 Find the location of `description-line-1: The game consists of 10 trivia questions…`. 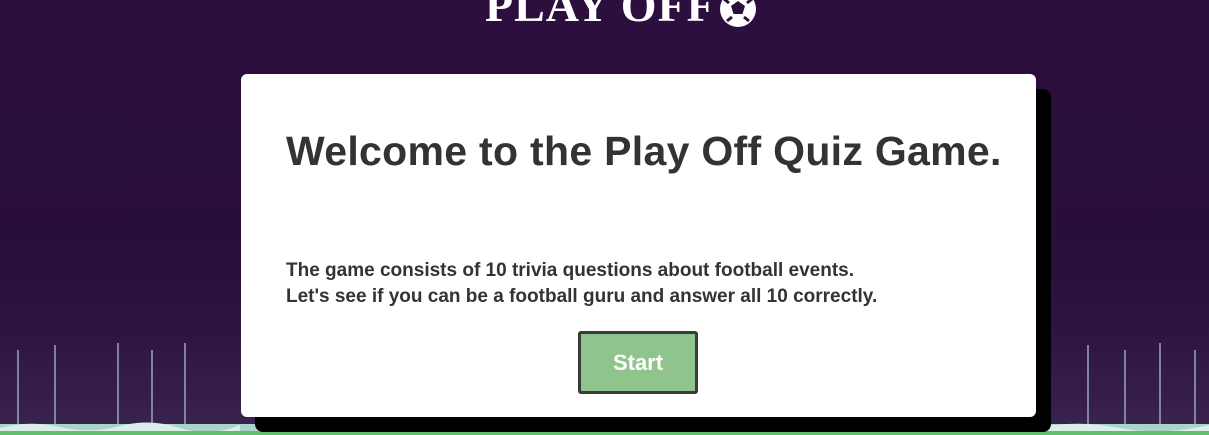

description-line-1: The game consists of 10 trivia questions… is located at coordinates (570, 270).